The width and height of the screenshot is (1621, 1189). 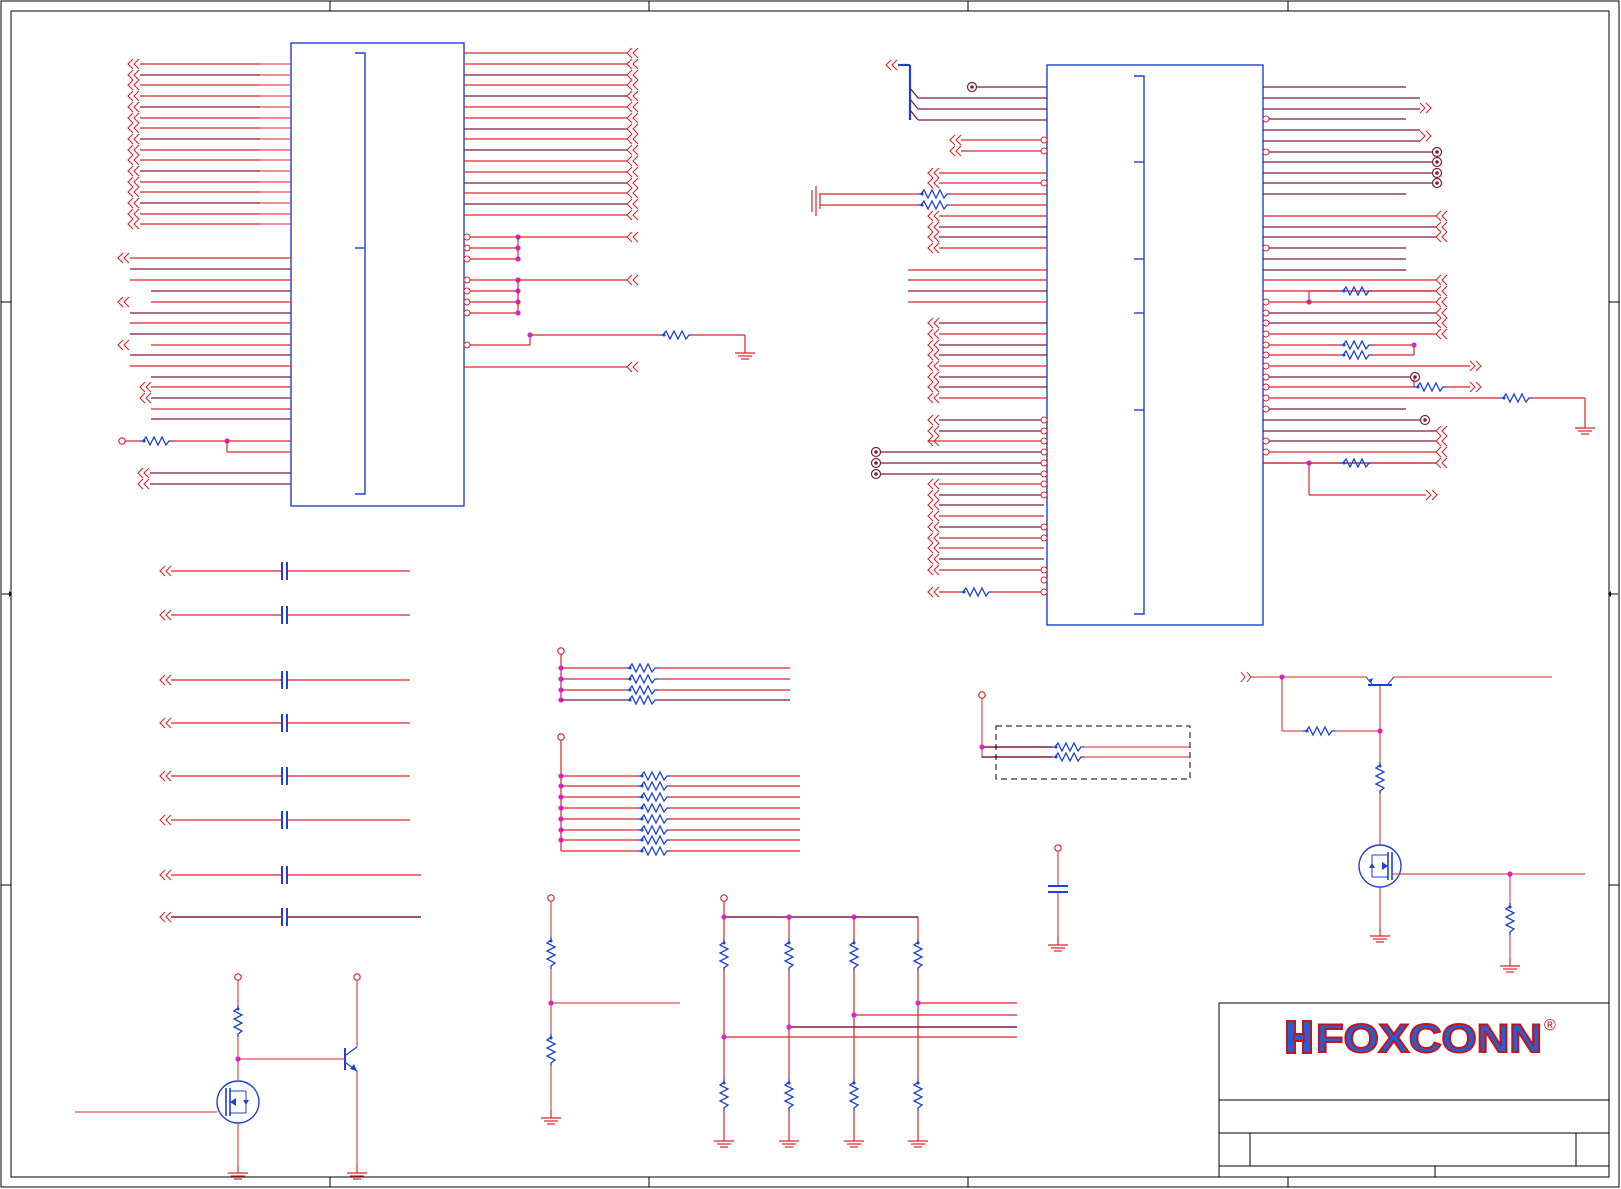 What do you see at coordinates (816, 201) in the screenshot?
I see `chassis-ground-icon` at bounding box center [816, 201].